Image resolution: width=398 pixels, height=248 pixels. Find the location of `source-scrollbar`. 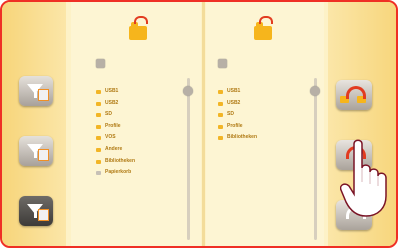

source-scrollbar is located at coordinates (188, 159).